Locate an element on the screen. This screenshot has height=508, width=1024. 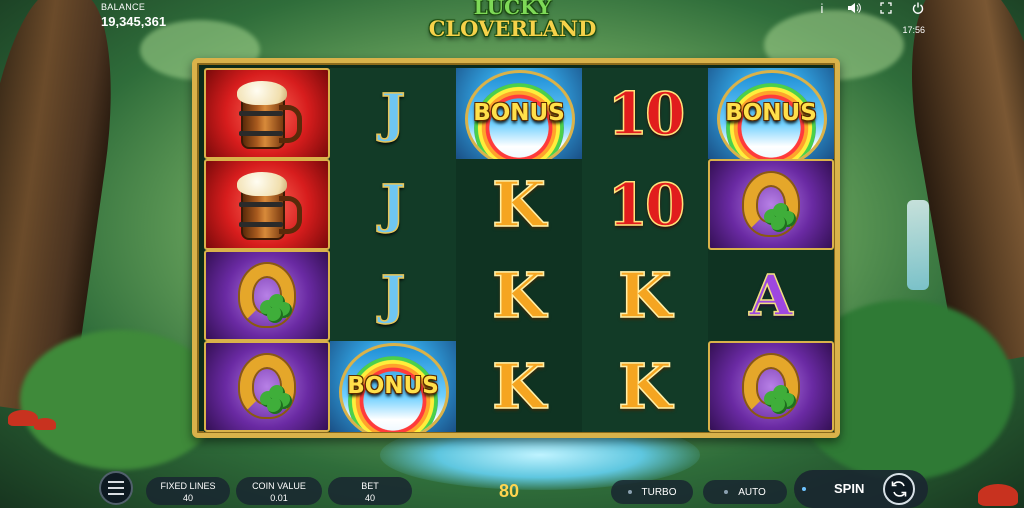
spin-arrows-icon is located at coordinates (899, 489).